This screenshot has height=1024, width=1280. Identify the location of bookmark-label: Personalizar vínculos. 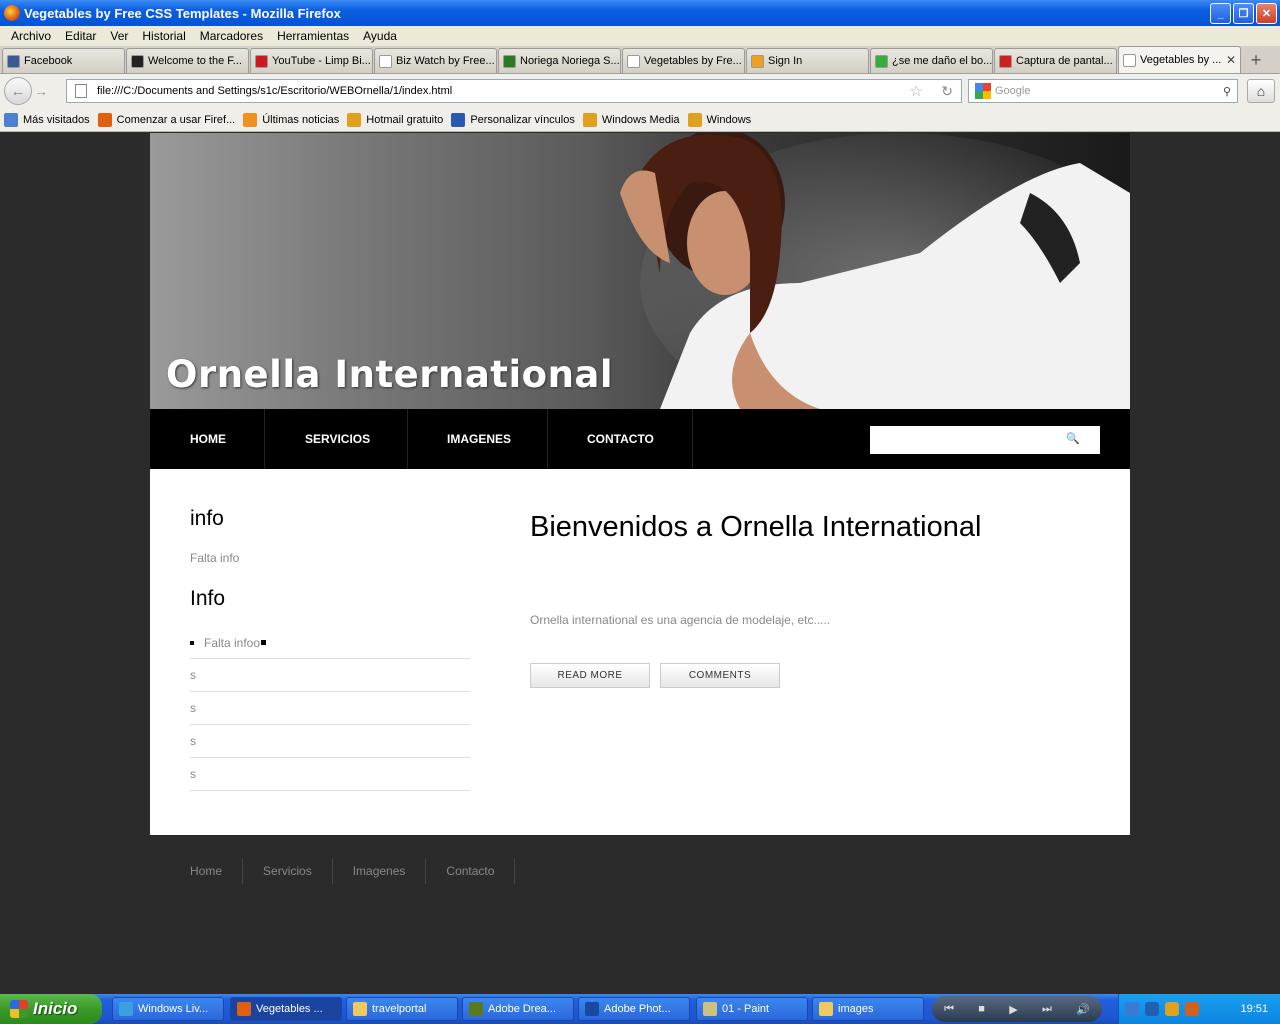
(522, 119).